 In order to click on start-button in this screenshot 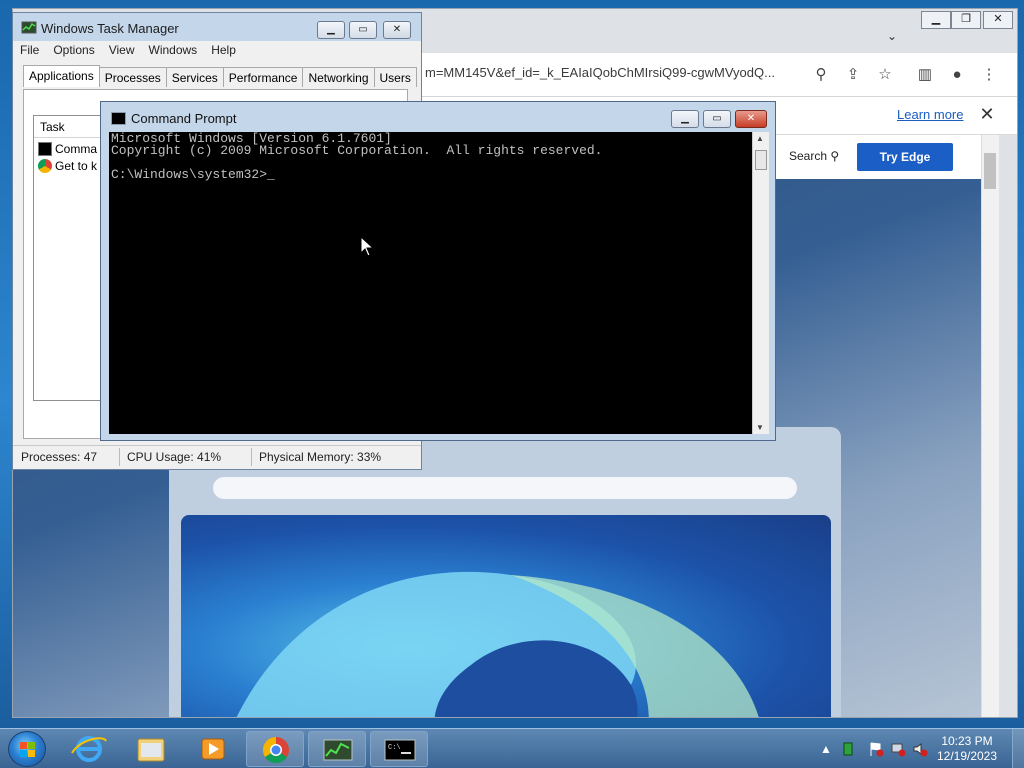, I will do `click(27, 749)`.